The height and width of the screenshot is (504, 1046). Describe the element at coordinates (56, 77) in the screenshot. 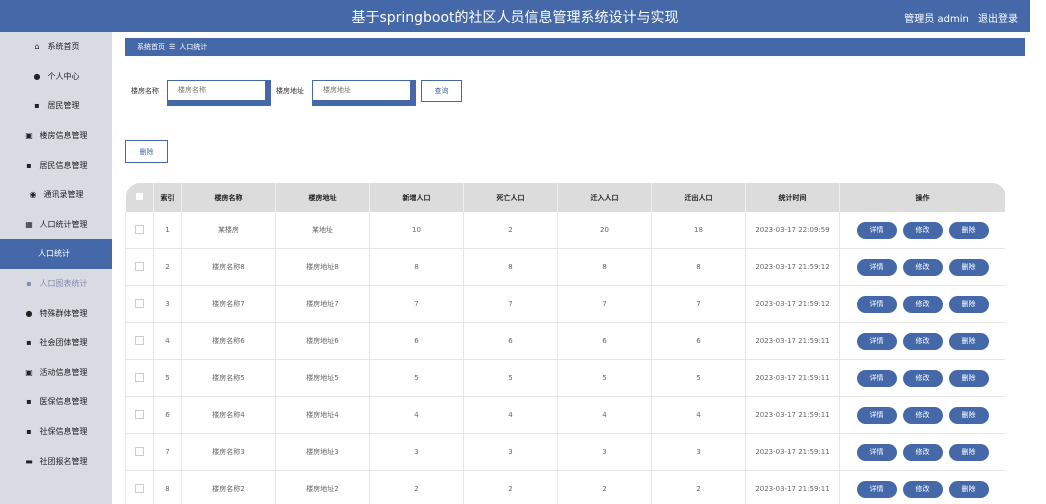

I see `sidebar-item-1: ● 个人中心` at that location.